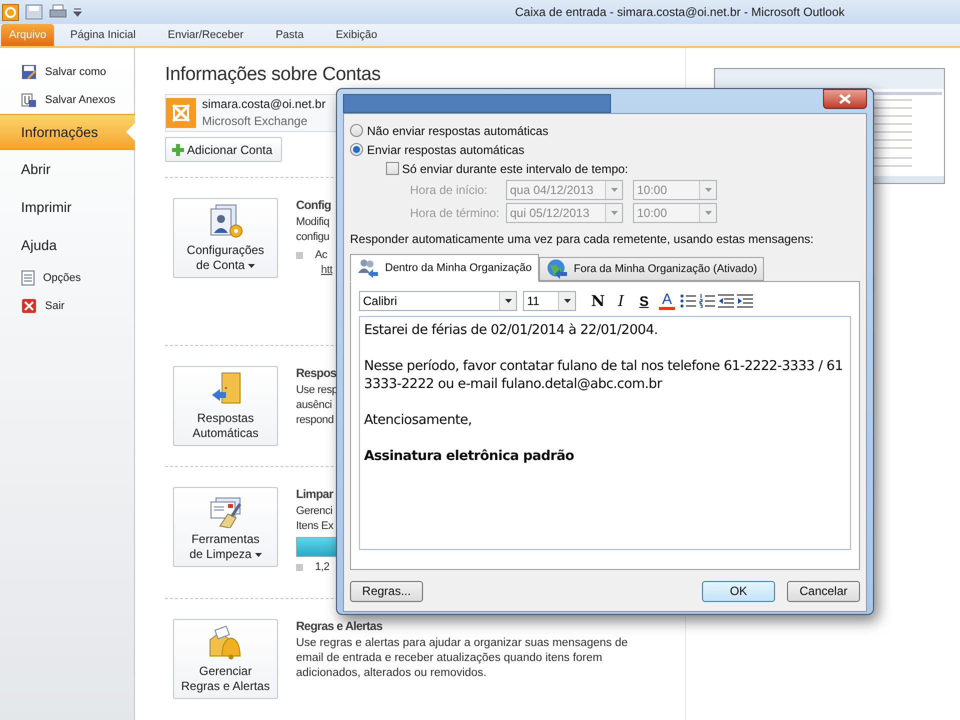 This screenshot has width=960, height=720. Describe the element at coordinates (28, 278) in the screenshot. I see `document-icon` at that location.